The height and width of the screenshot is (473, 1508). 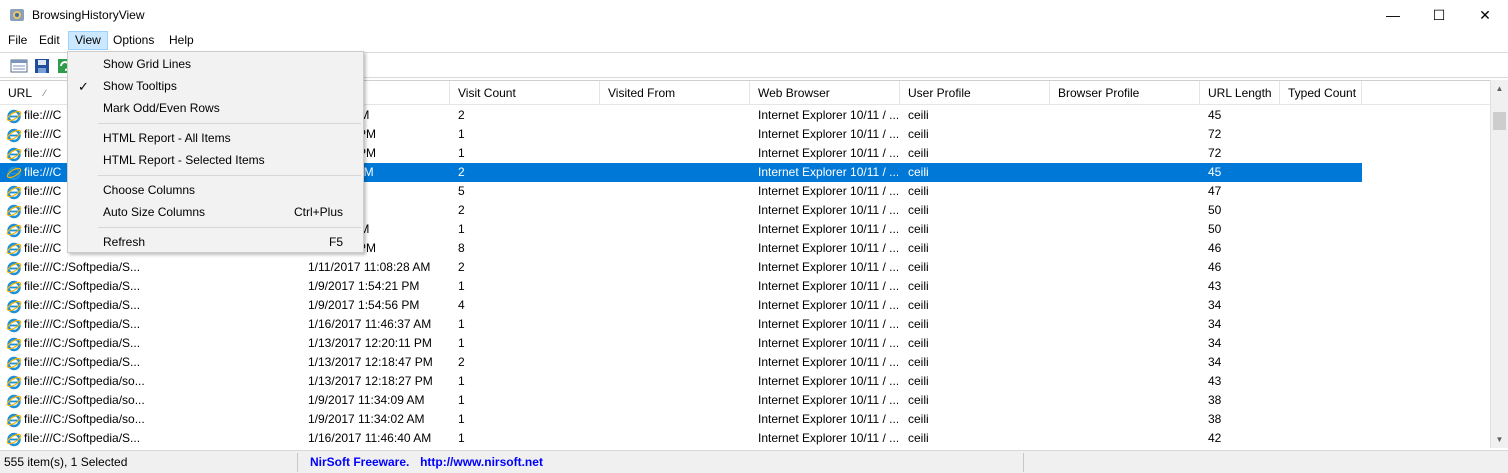 What do you see at coordinates (1393, 15) in the screenshot?
I see `minimize-button: —` at bounding box center [1393, 15].